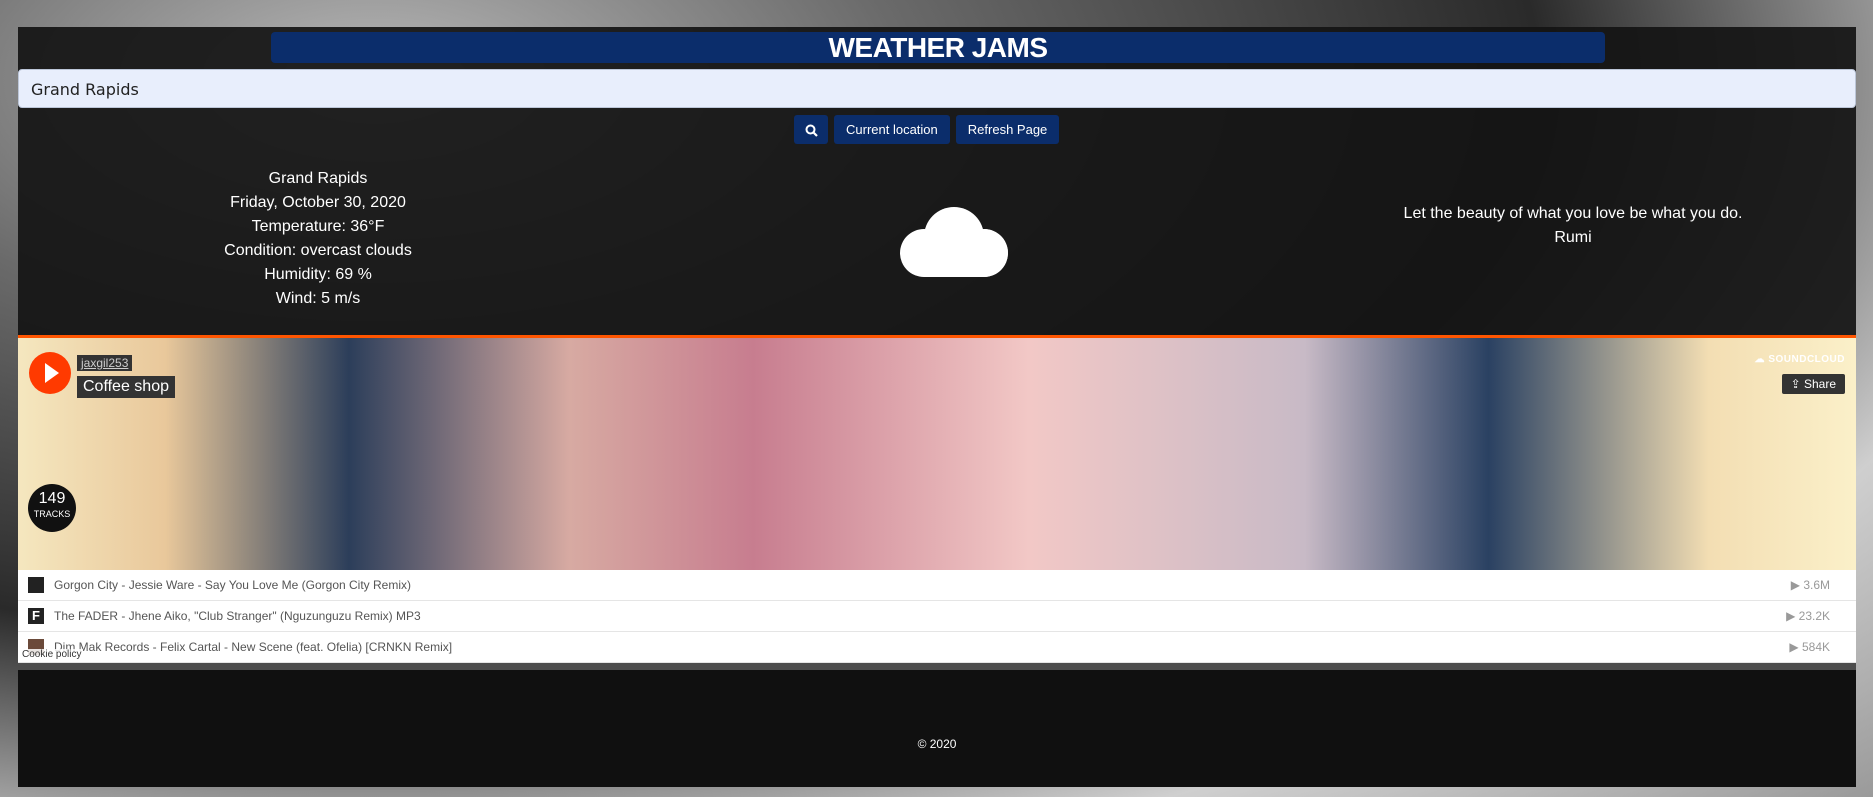  I want to click on share-label: Share, so click(1819, 384).